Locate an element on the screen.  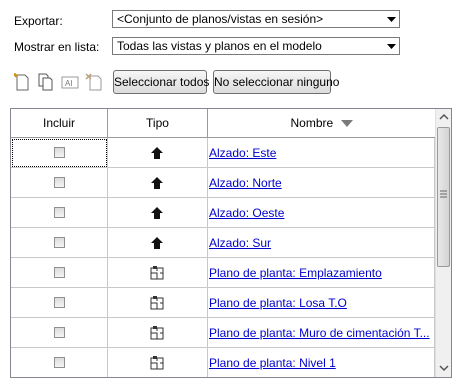
export-dropdown-value: <Conjunto de planos/vistas en sesión> is located at coordinates (220, 19).